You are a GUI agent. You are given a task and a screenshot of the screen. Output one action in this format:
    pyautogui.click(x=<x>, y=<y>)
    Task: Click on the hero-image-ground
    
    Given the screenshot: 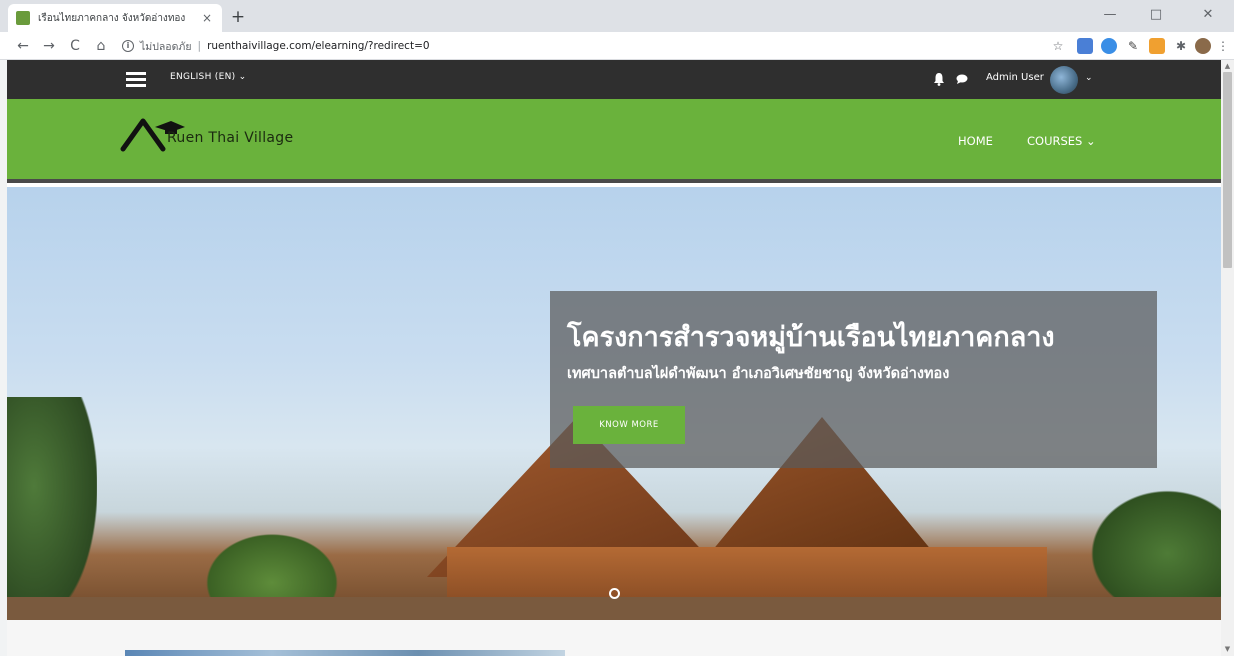 What is the action you would take?
    pyautogui.click(x=614, y=608)
    